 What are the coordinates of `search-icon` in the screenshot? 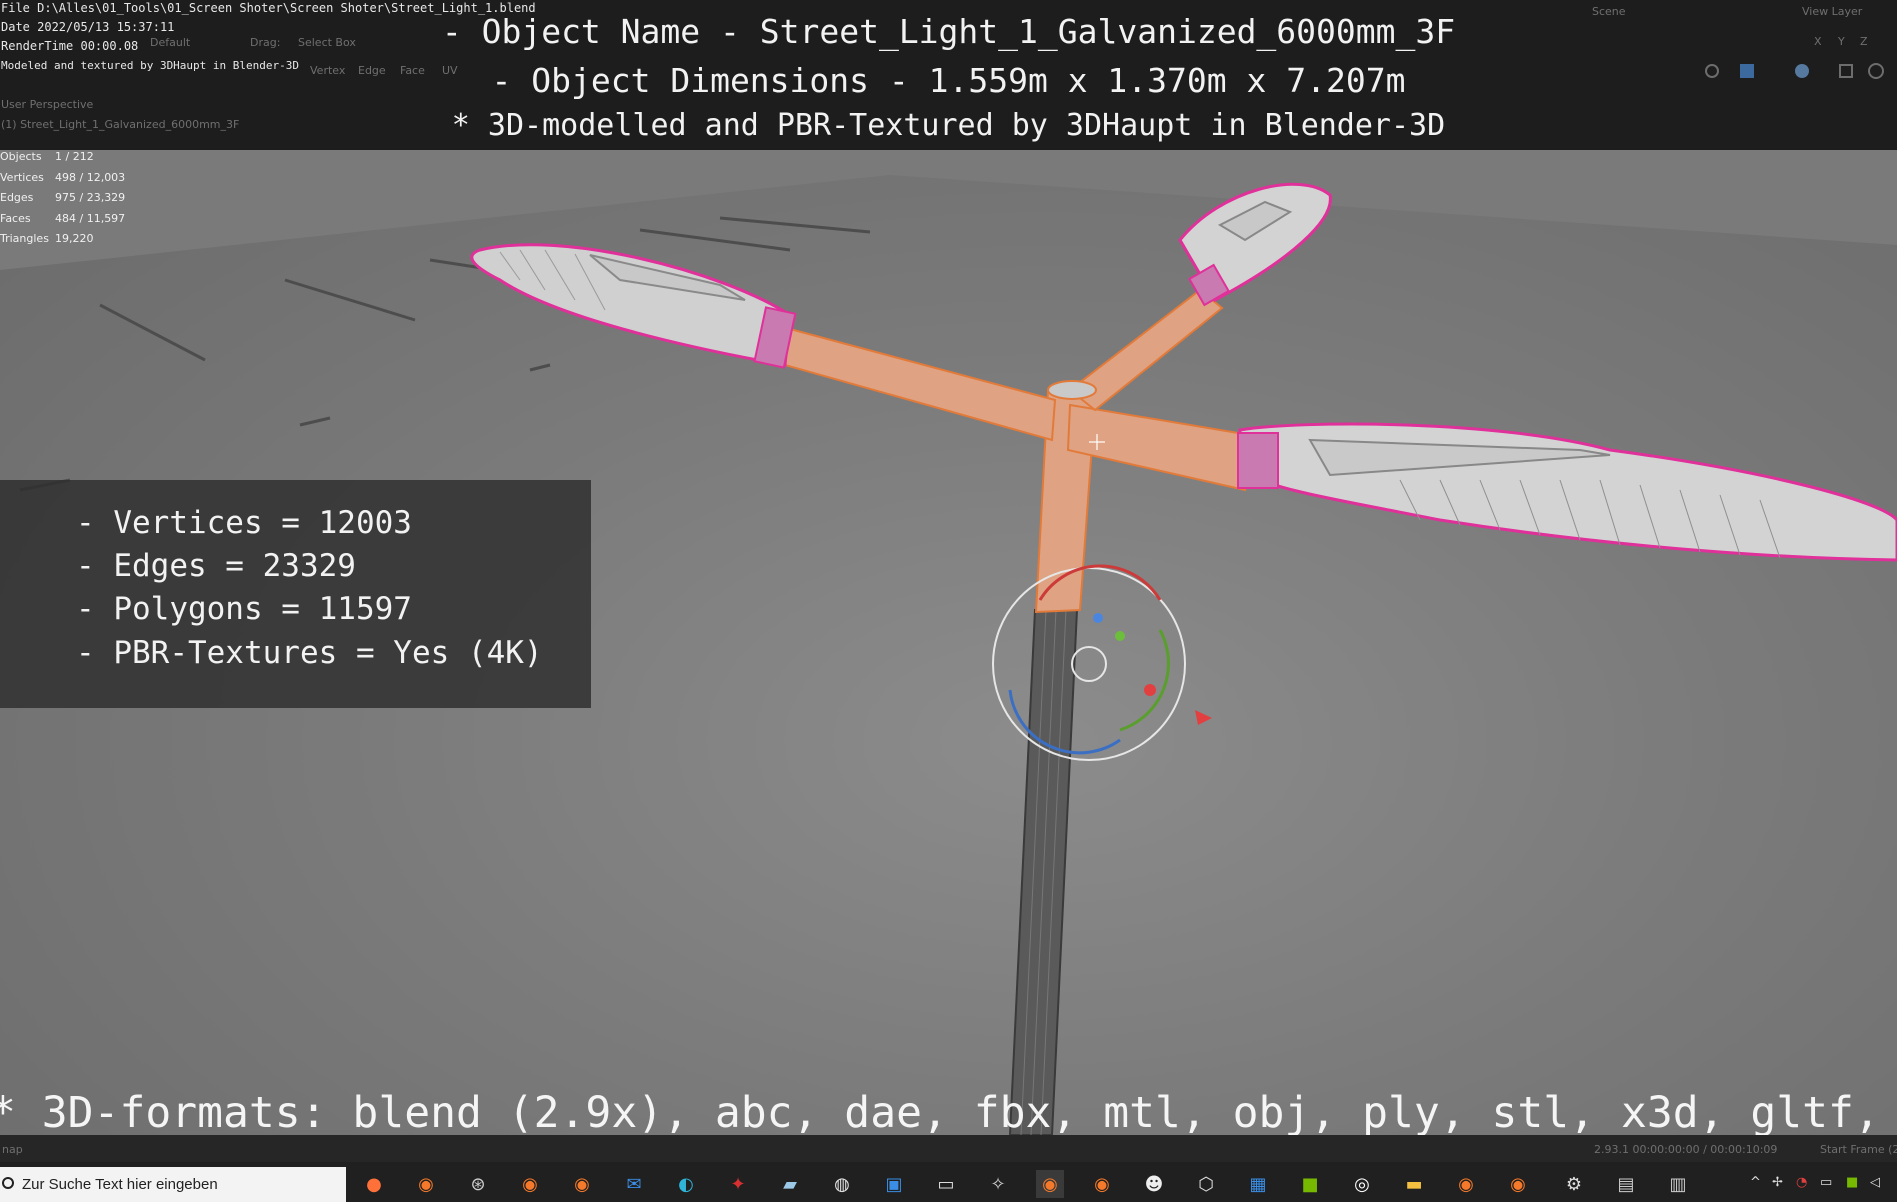 It's located at (8, 1183).